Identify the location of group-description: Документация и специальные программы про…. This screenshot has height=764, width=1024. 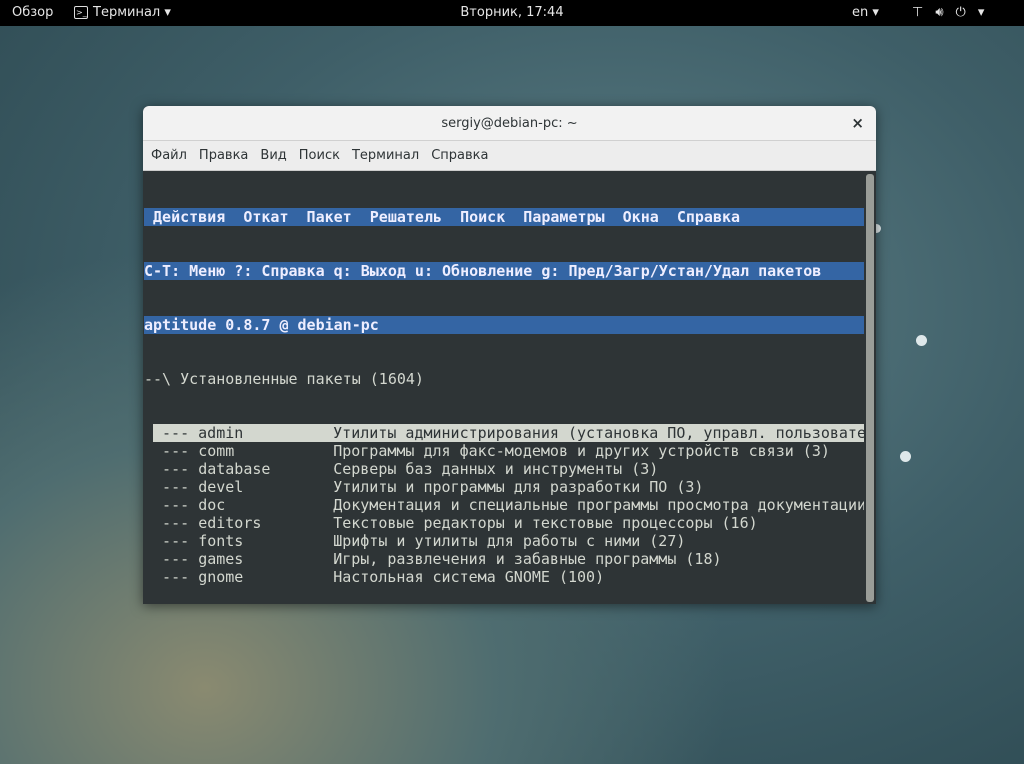
(598, 505).